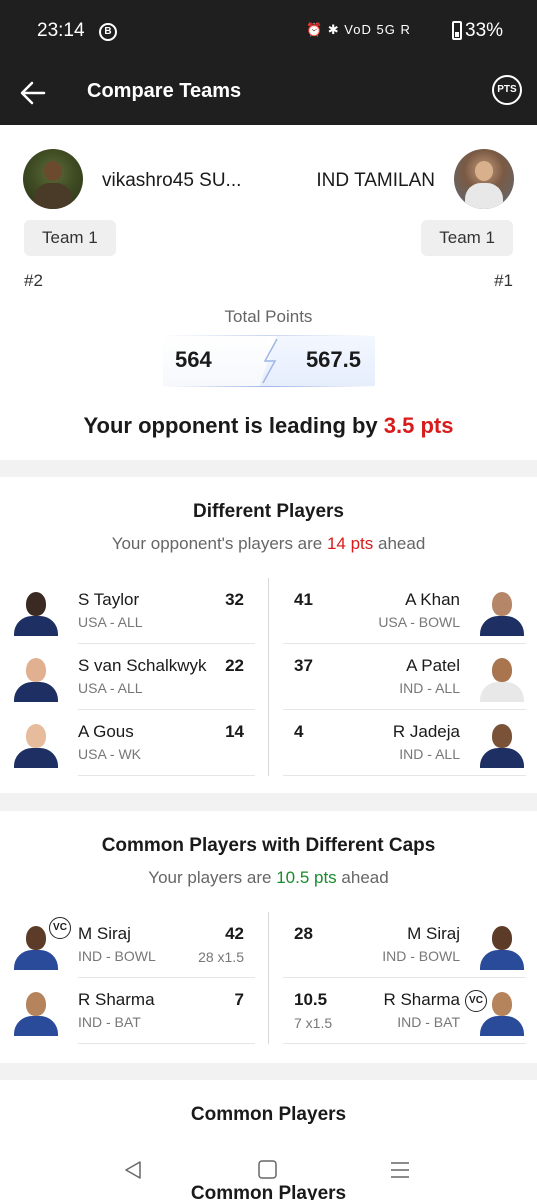 The height and width of the screenshot is (1200, 537). Describe the element at coordinates (484, 179) in the screenshot. I see `right-user-avatar` at that location.